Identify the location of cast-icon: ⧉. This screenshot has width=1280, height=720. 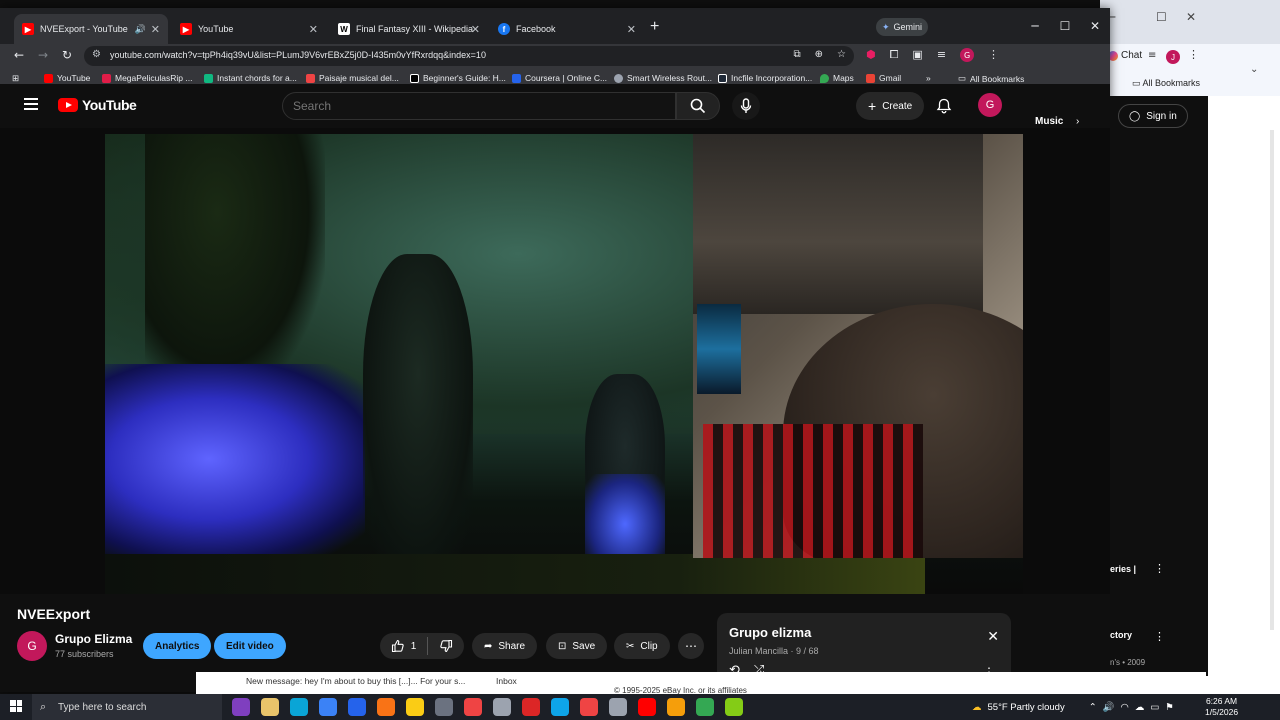
(797, 54).